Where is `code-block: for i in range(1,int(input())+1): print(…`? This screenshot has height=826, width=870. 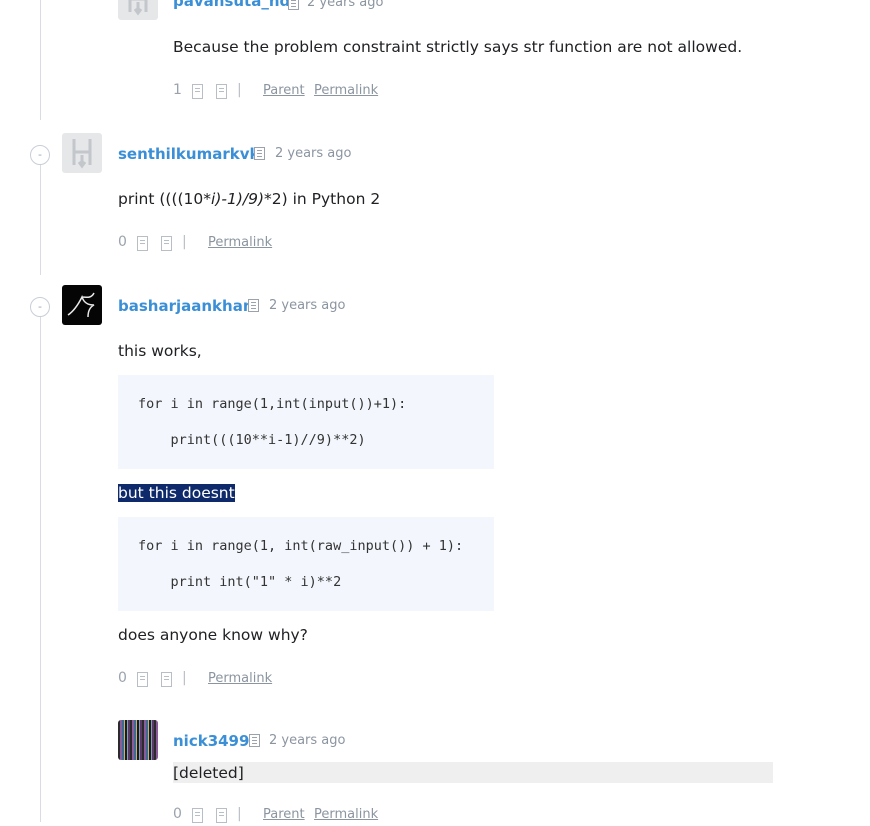
code-block: for i in range(1,int(input())+1): print(… is located at coordinates (306, 422).